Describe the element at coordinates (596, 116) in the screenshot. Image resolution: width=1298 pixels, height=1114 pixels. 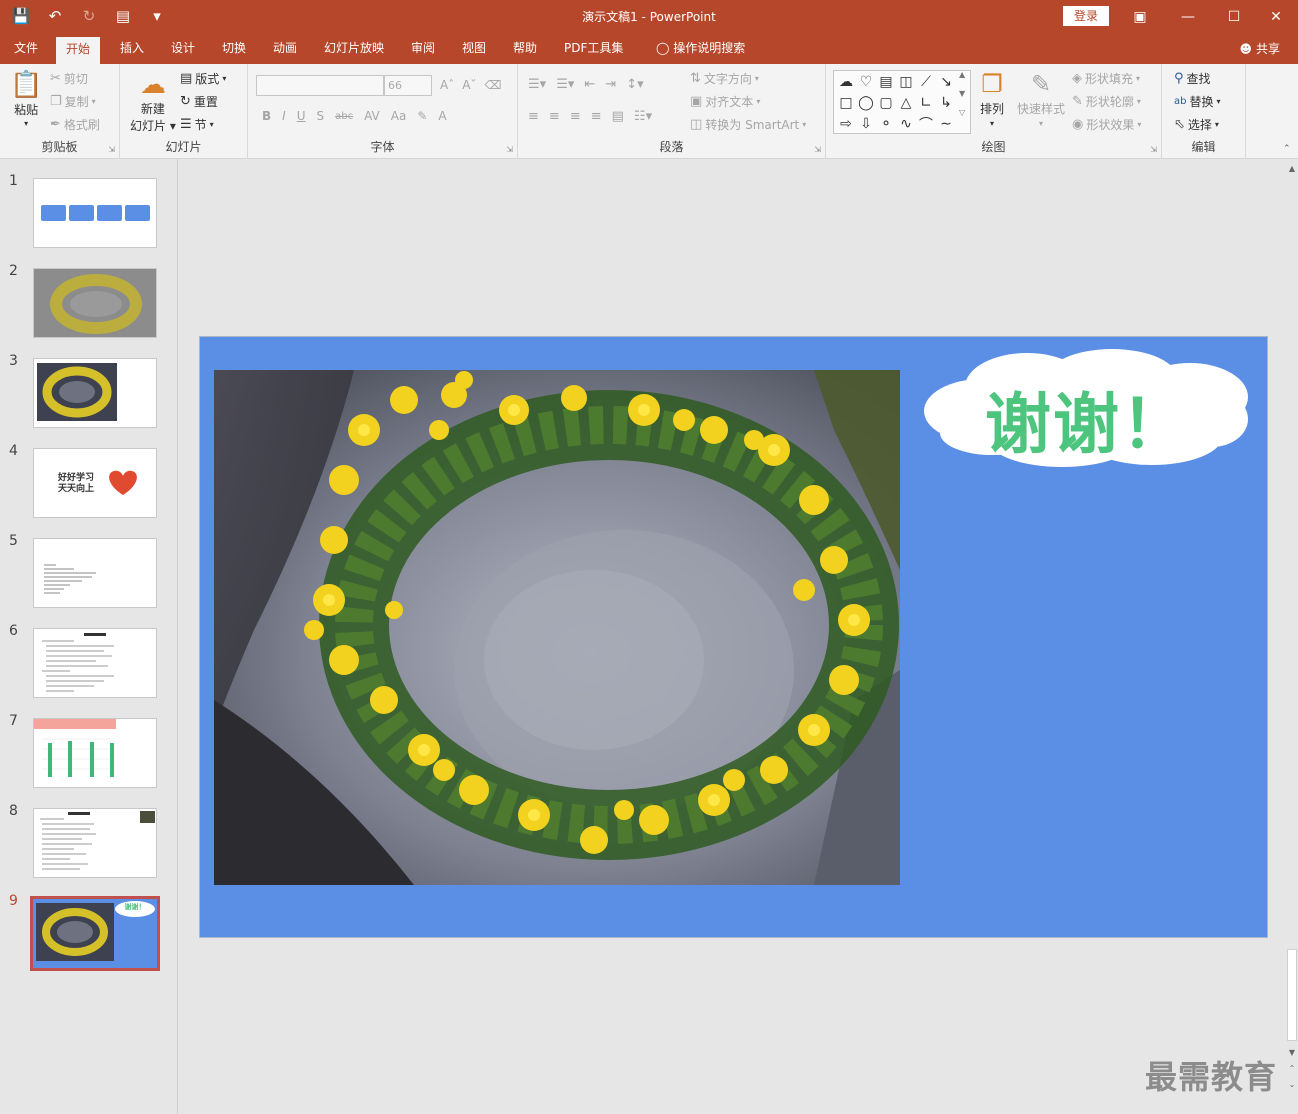
I see `justify-icon: ≡` at that location.